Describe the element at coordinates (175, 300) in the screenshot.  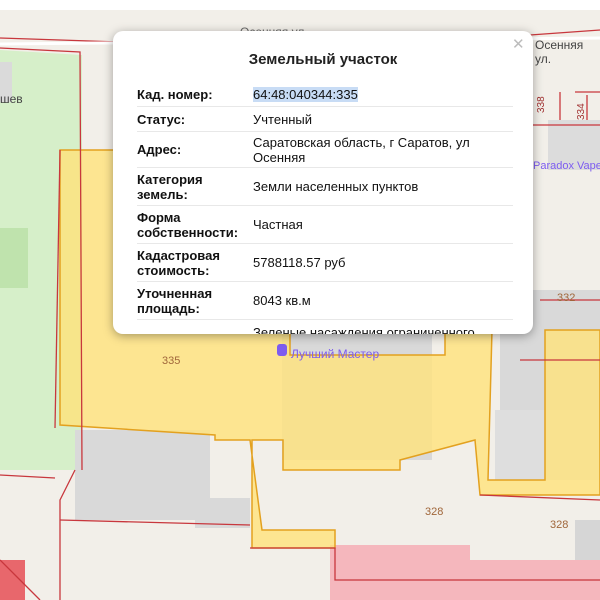
I see `attribute-key: Уточненная площадь:` at that location.